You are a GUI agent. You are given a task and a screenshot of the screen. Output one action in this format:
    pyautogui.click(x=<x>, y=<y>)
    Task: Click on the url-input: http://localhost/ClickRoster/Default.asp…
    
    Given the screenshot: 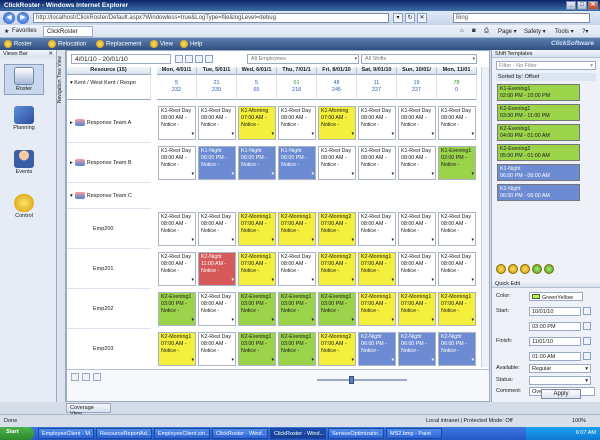 What is the action you would take?
    pyautogui.click(x=211, y=18)
    